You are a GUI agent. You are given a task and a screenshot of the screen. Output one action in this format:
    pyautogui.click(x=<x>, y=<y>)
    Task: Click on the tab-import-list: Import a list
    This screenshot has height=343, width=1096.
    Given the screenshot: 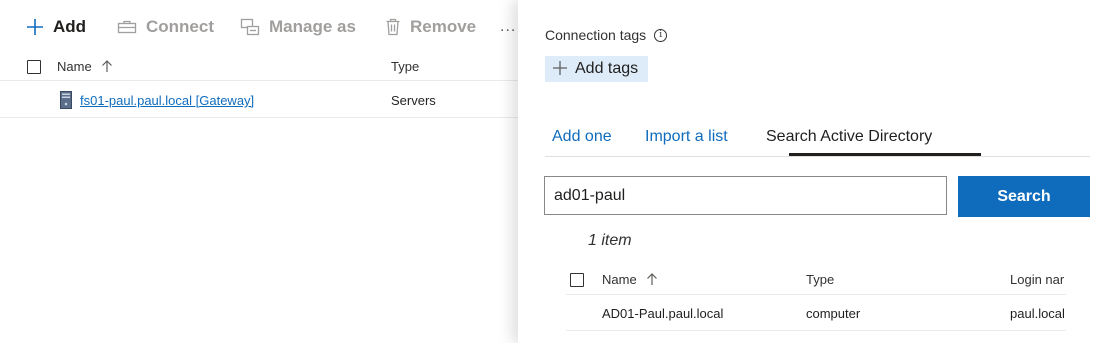 What is the action you would take?
    pyautogui.click(x=686, y=137)
    